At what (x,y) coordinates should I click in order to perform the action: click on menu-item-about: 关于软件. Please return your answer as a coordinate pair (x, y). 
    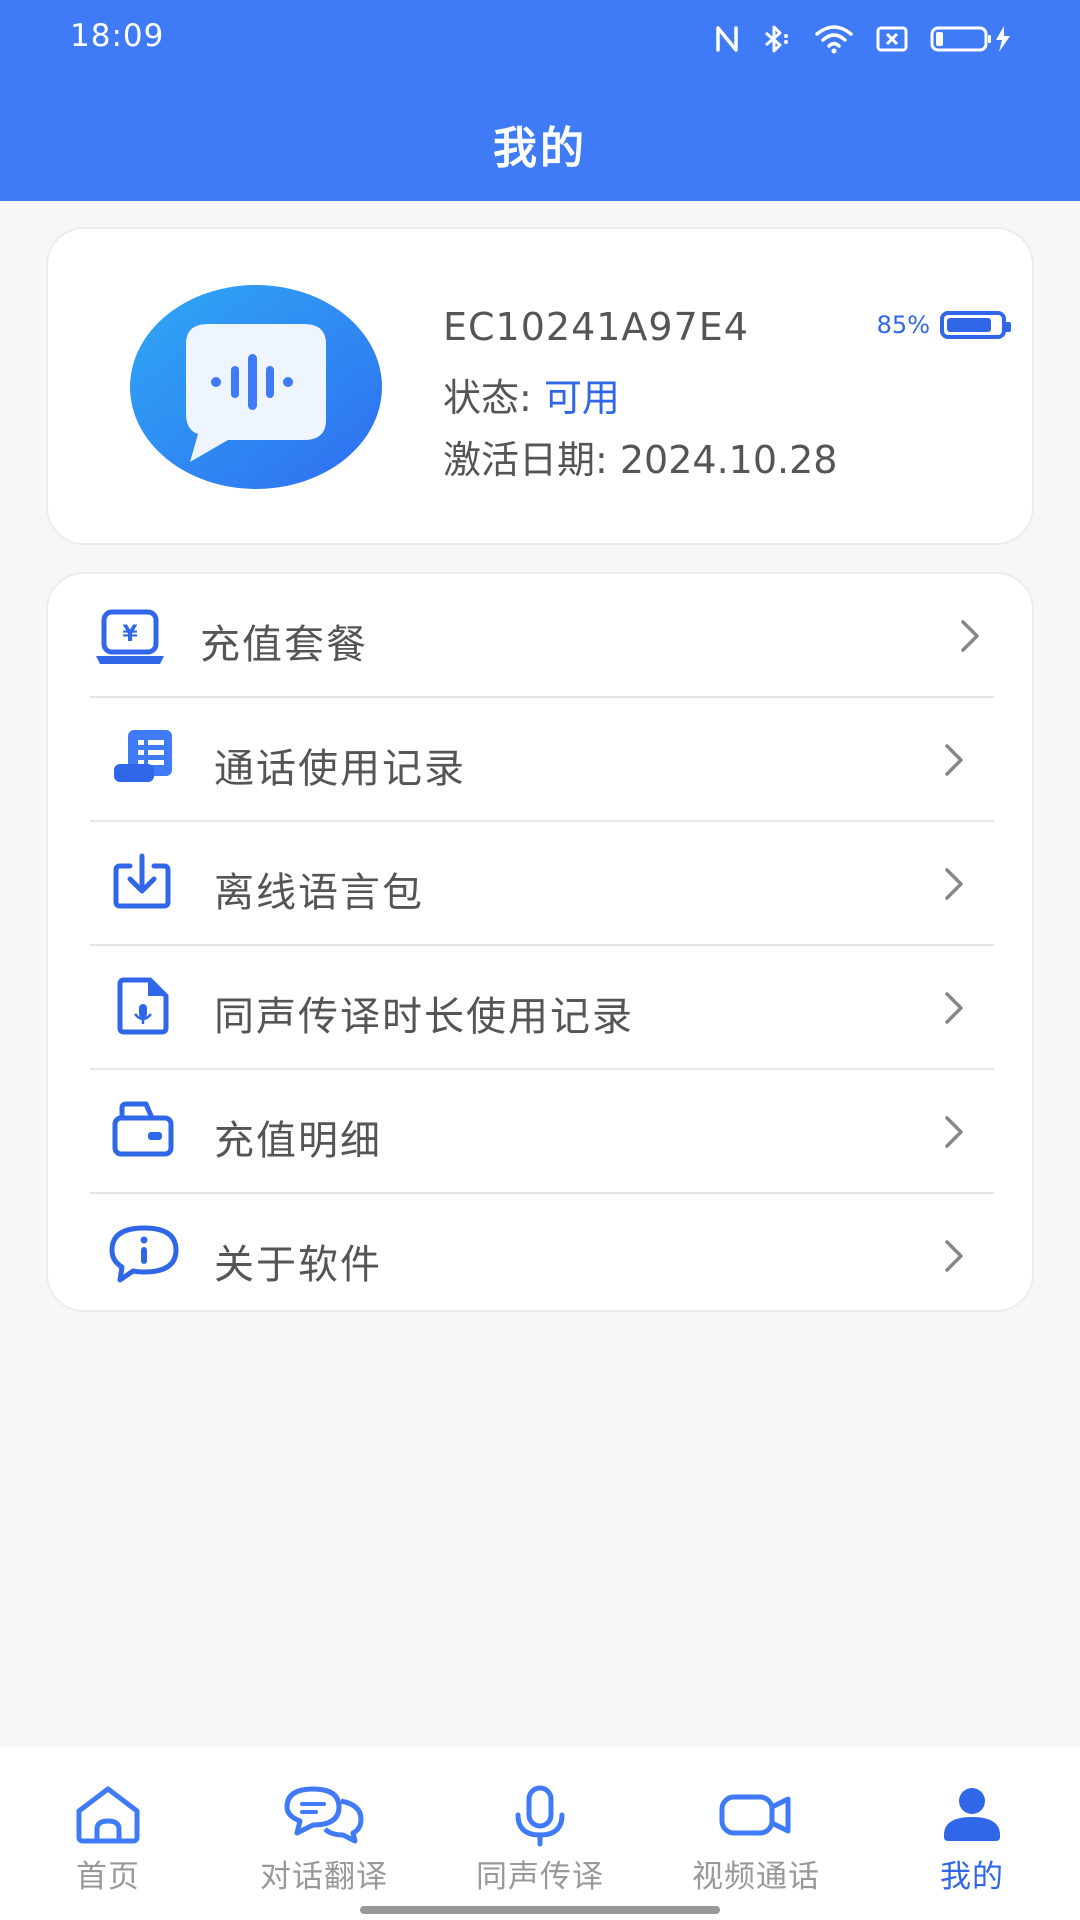
    Looking at the image, I should click on (540, 1252).